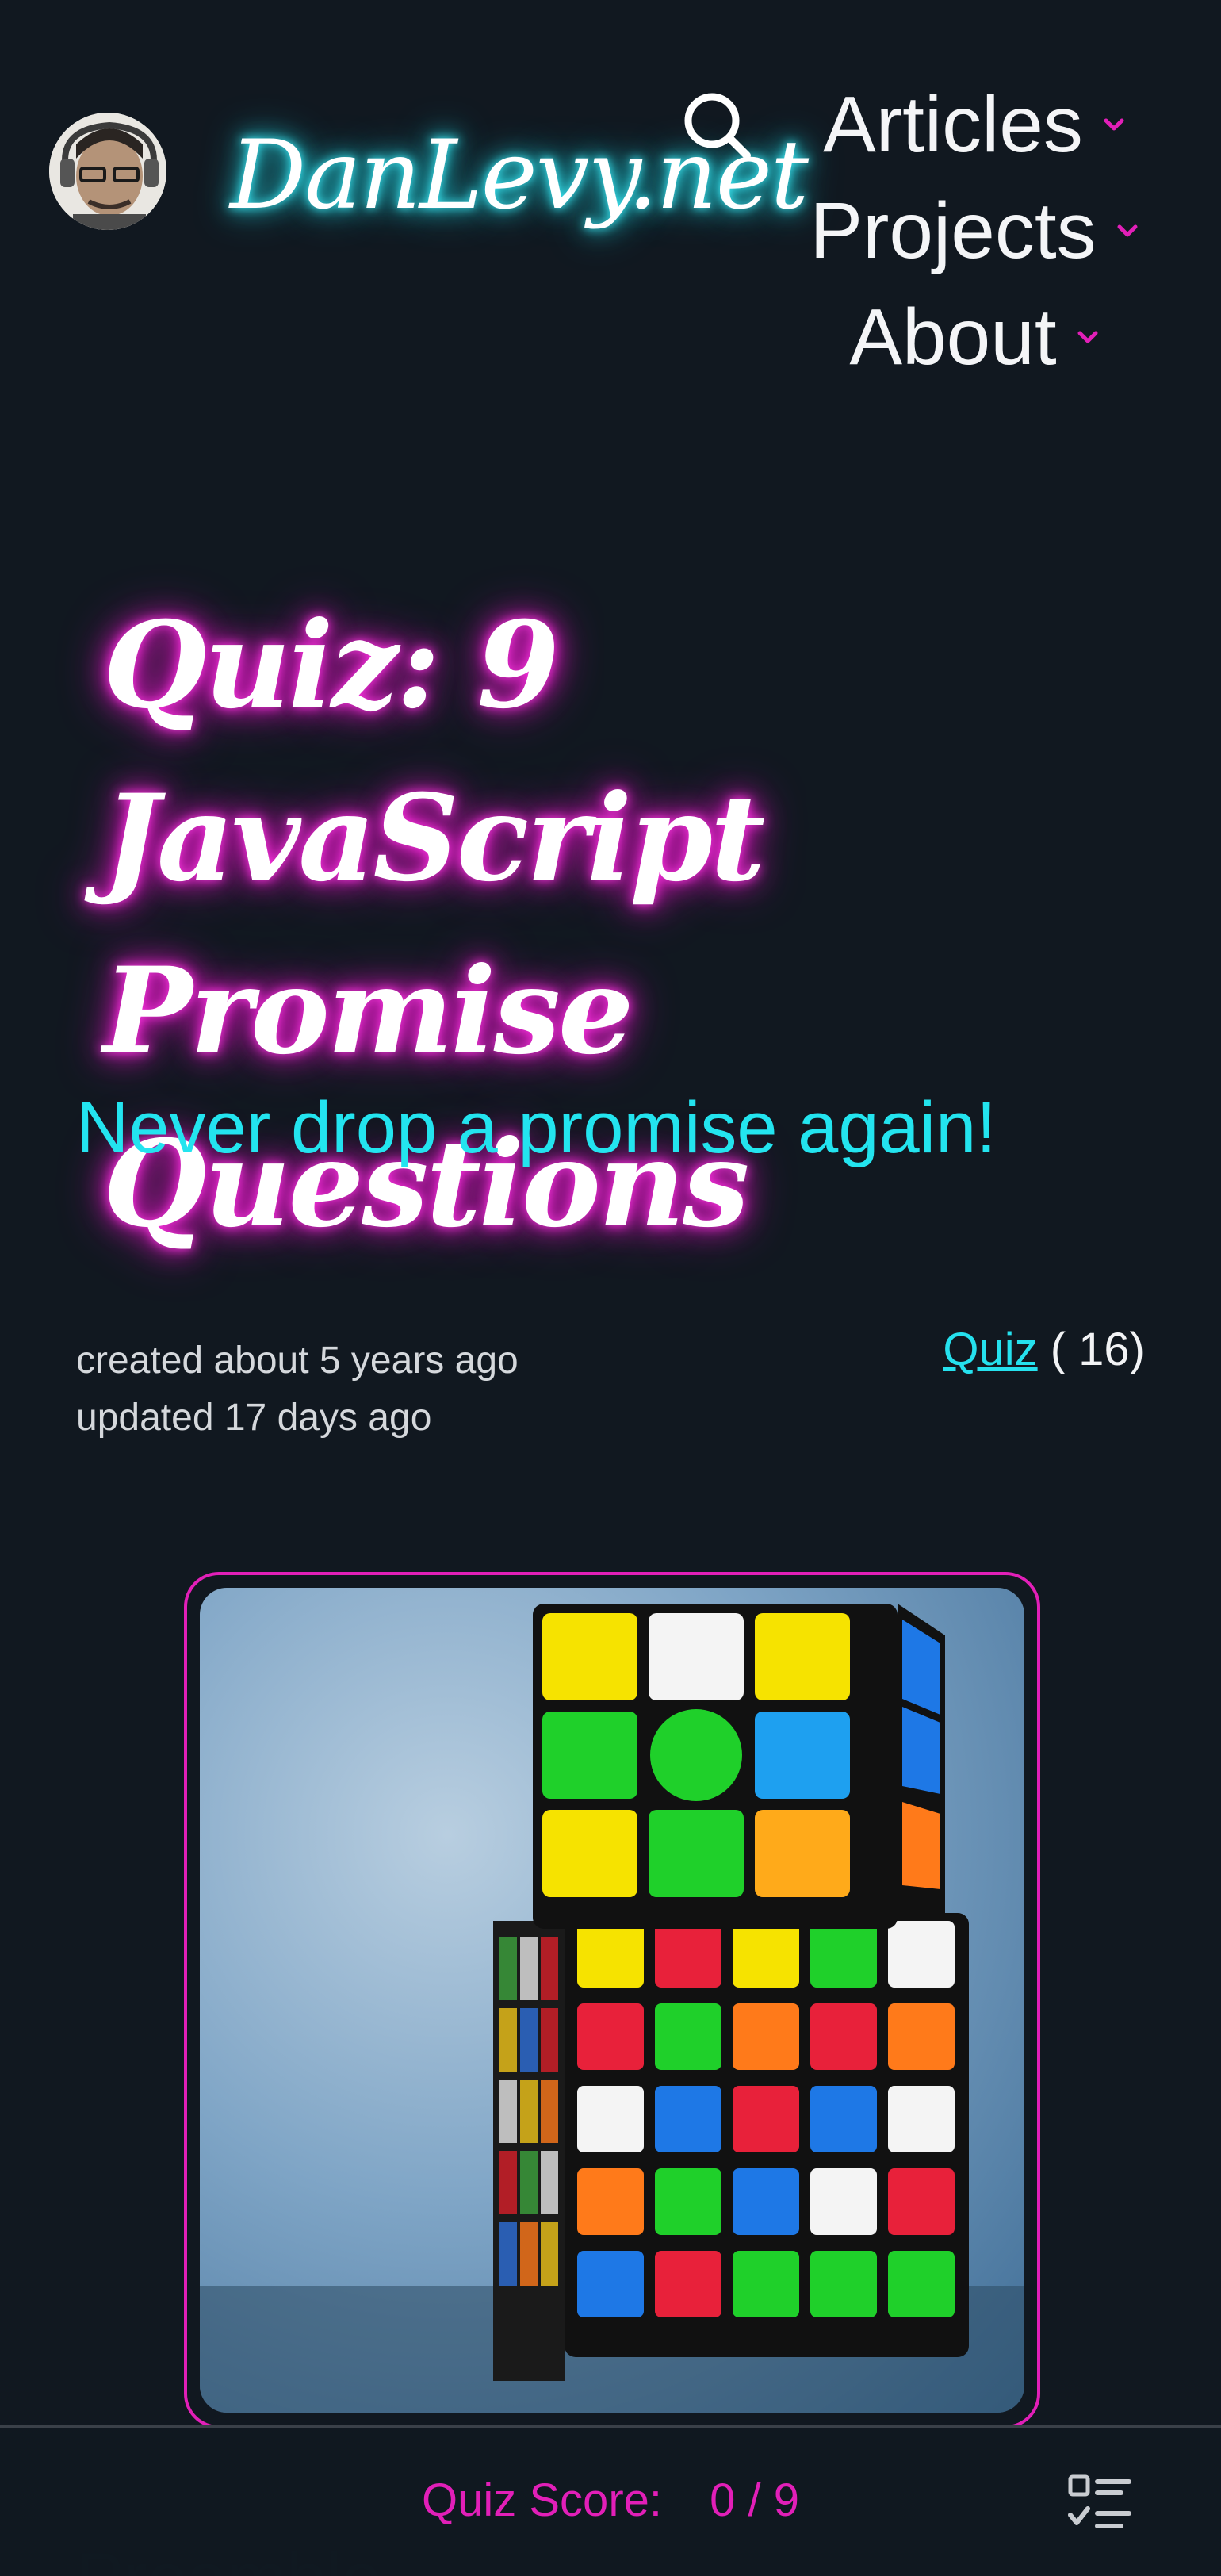 This screenshot has width=1221, height=2576. Describe the element at coordinates (1099, 2501) in the screenshot. I see `list-check-icon` at that location.